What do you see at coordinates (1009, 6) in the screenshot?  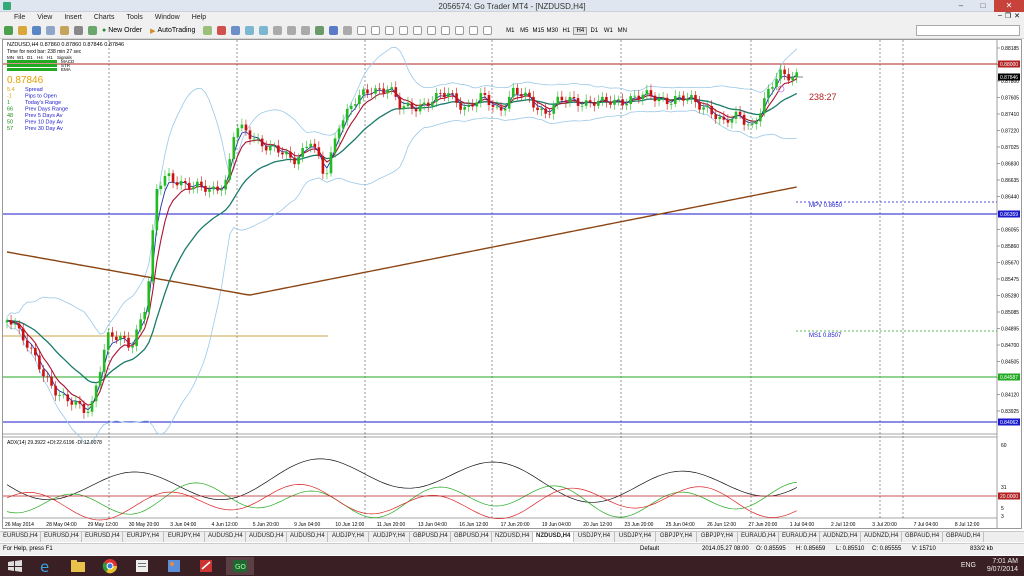 I see `close-button: ✕` at bounding box center [1009, 6].